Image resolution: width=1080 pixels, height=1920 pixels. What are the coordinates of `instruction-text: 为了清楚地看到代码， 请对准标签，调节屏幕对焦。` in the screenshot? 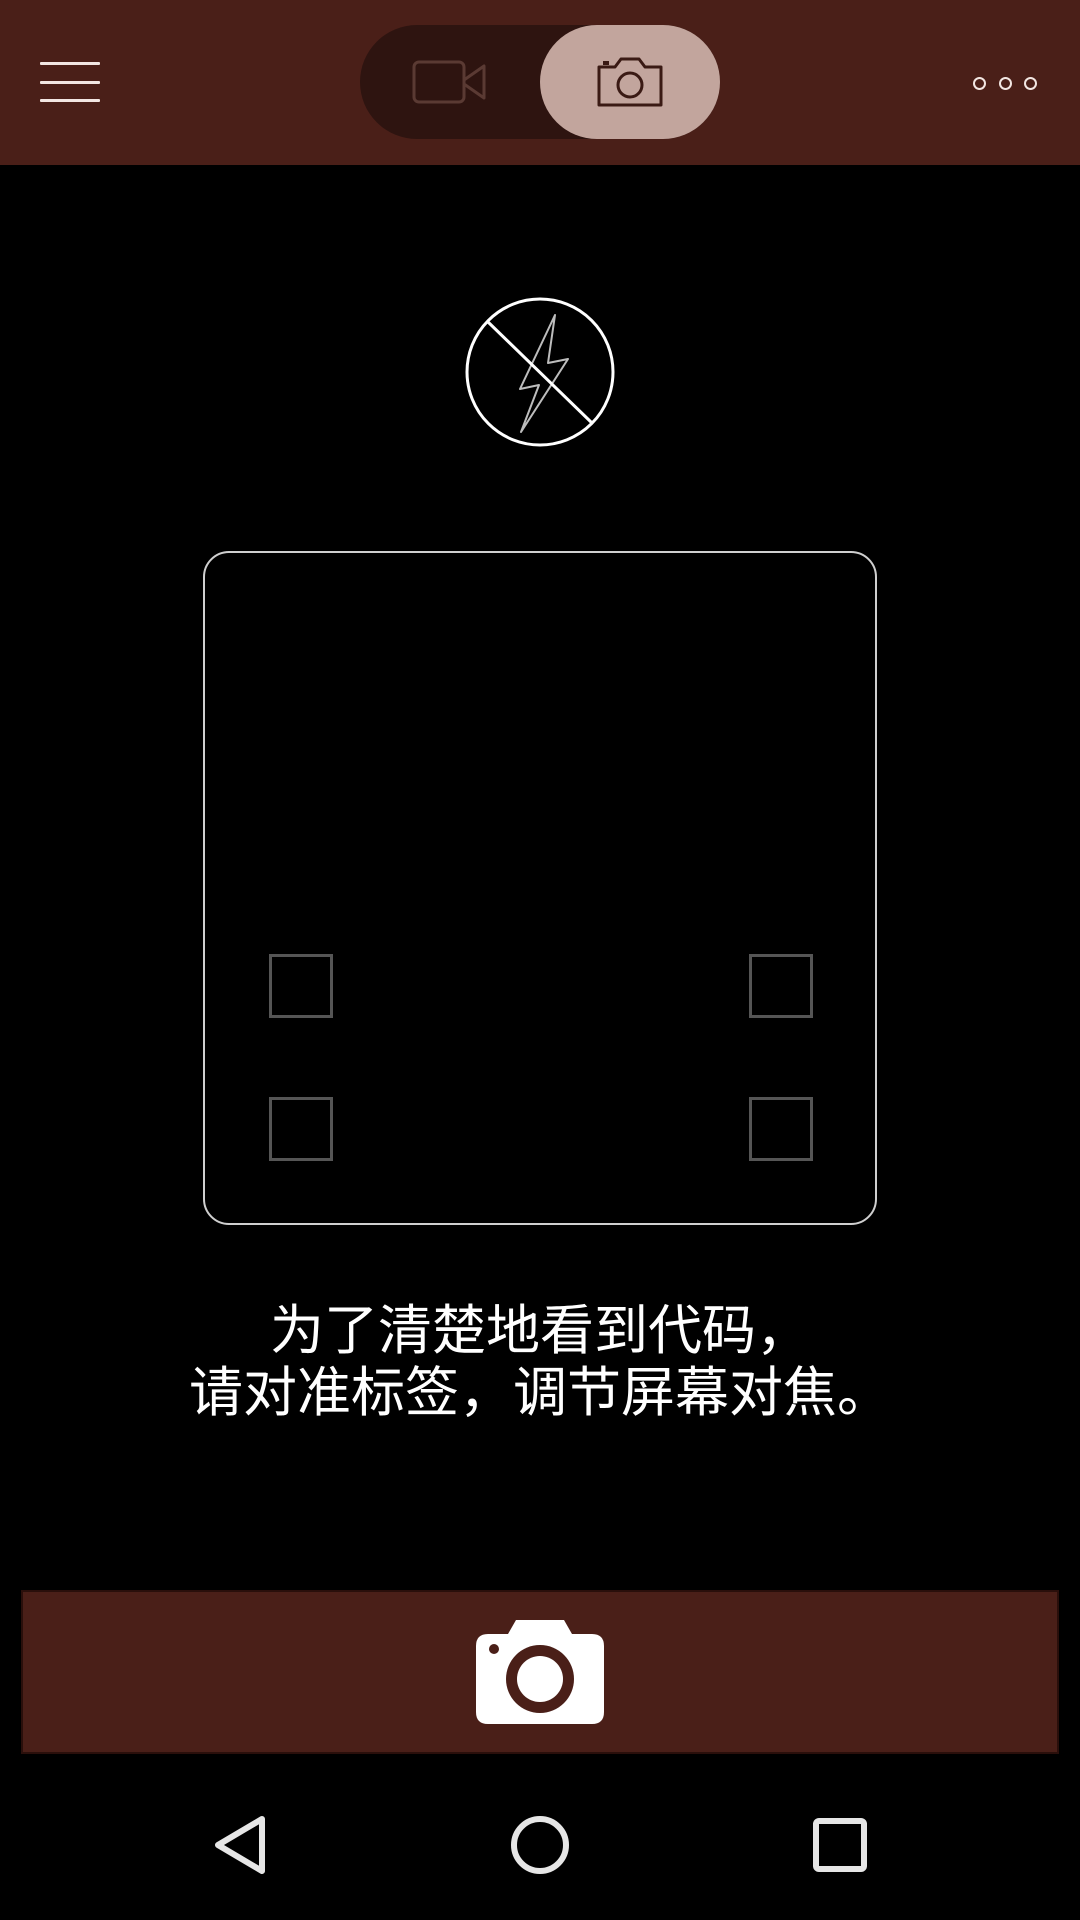 It's located at (540, 1362).